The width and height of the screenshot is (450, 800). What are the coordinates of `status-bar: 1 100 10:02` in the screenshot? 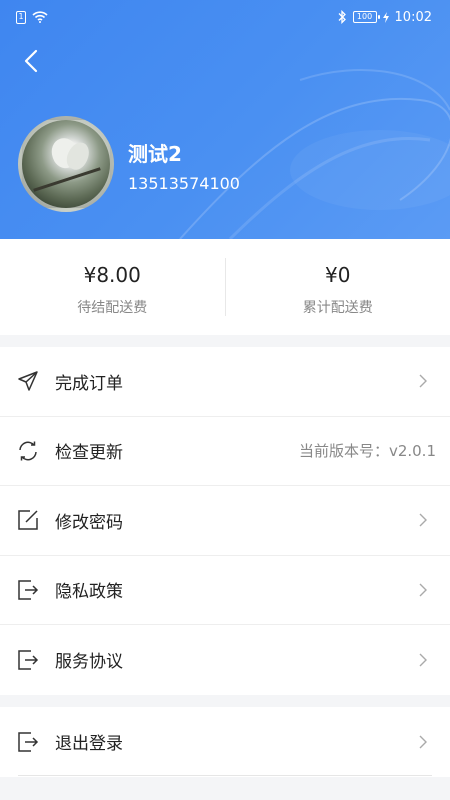 It's located at (225, 17).